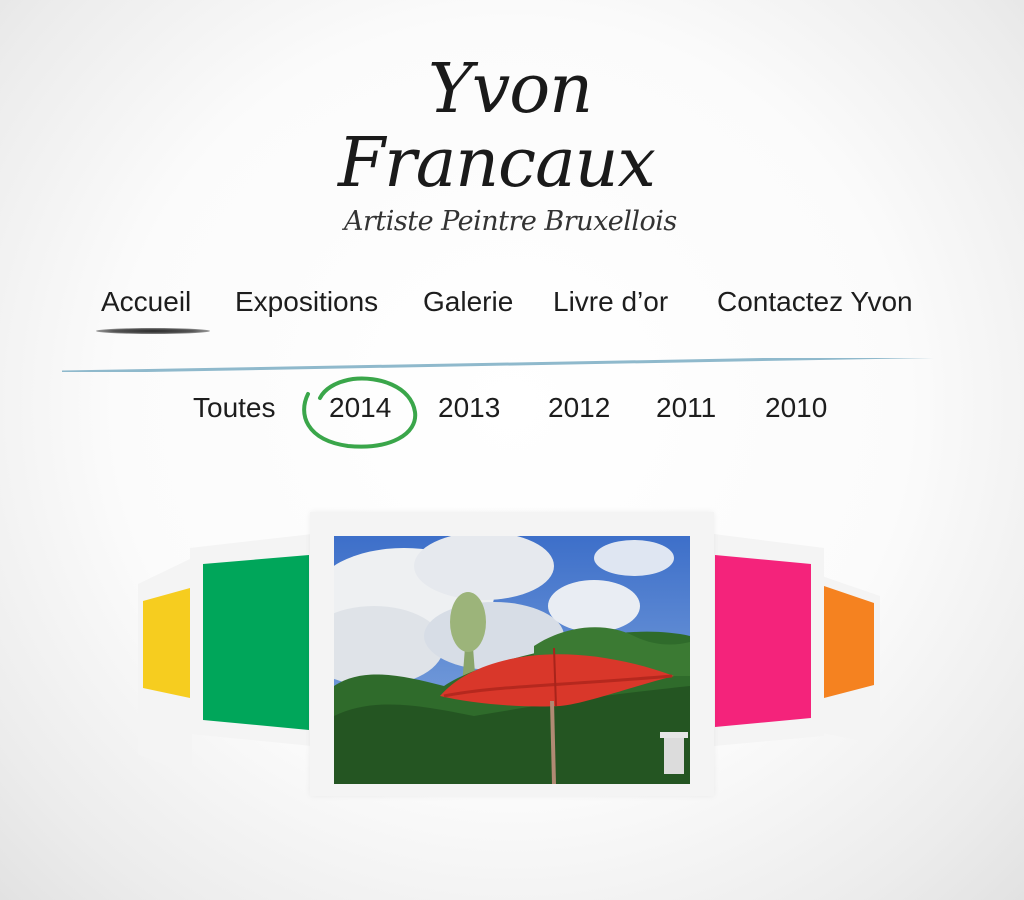  I want to click on pink-card, so click(763, 641).